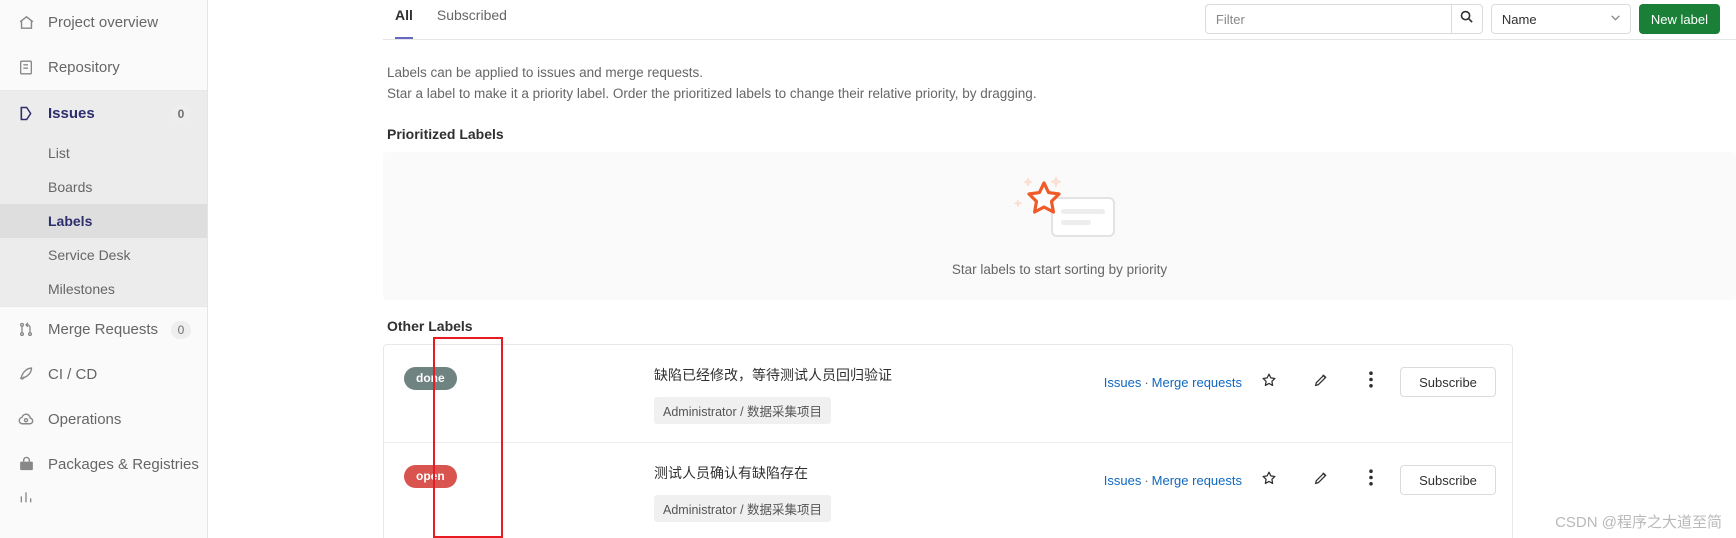 The height and width of the screenshot is (538, 1736). I want to click on new-label-button-text: New label, so click(1679, 19).